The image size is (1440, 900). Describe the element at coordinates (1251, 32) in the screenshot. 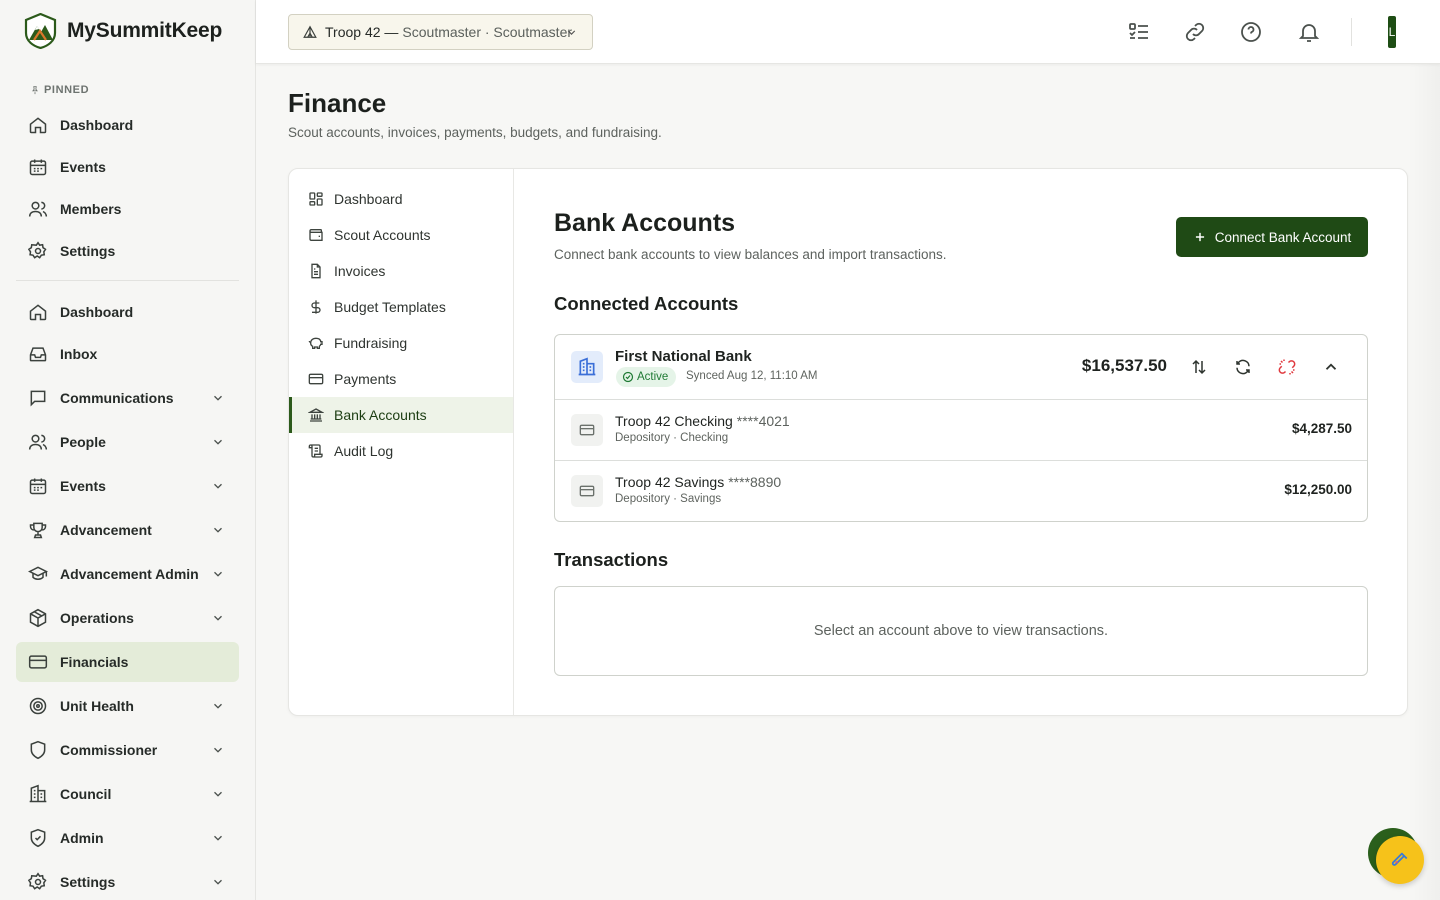

I see `help-icon` at that location.